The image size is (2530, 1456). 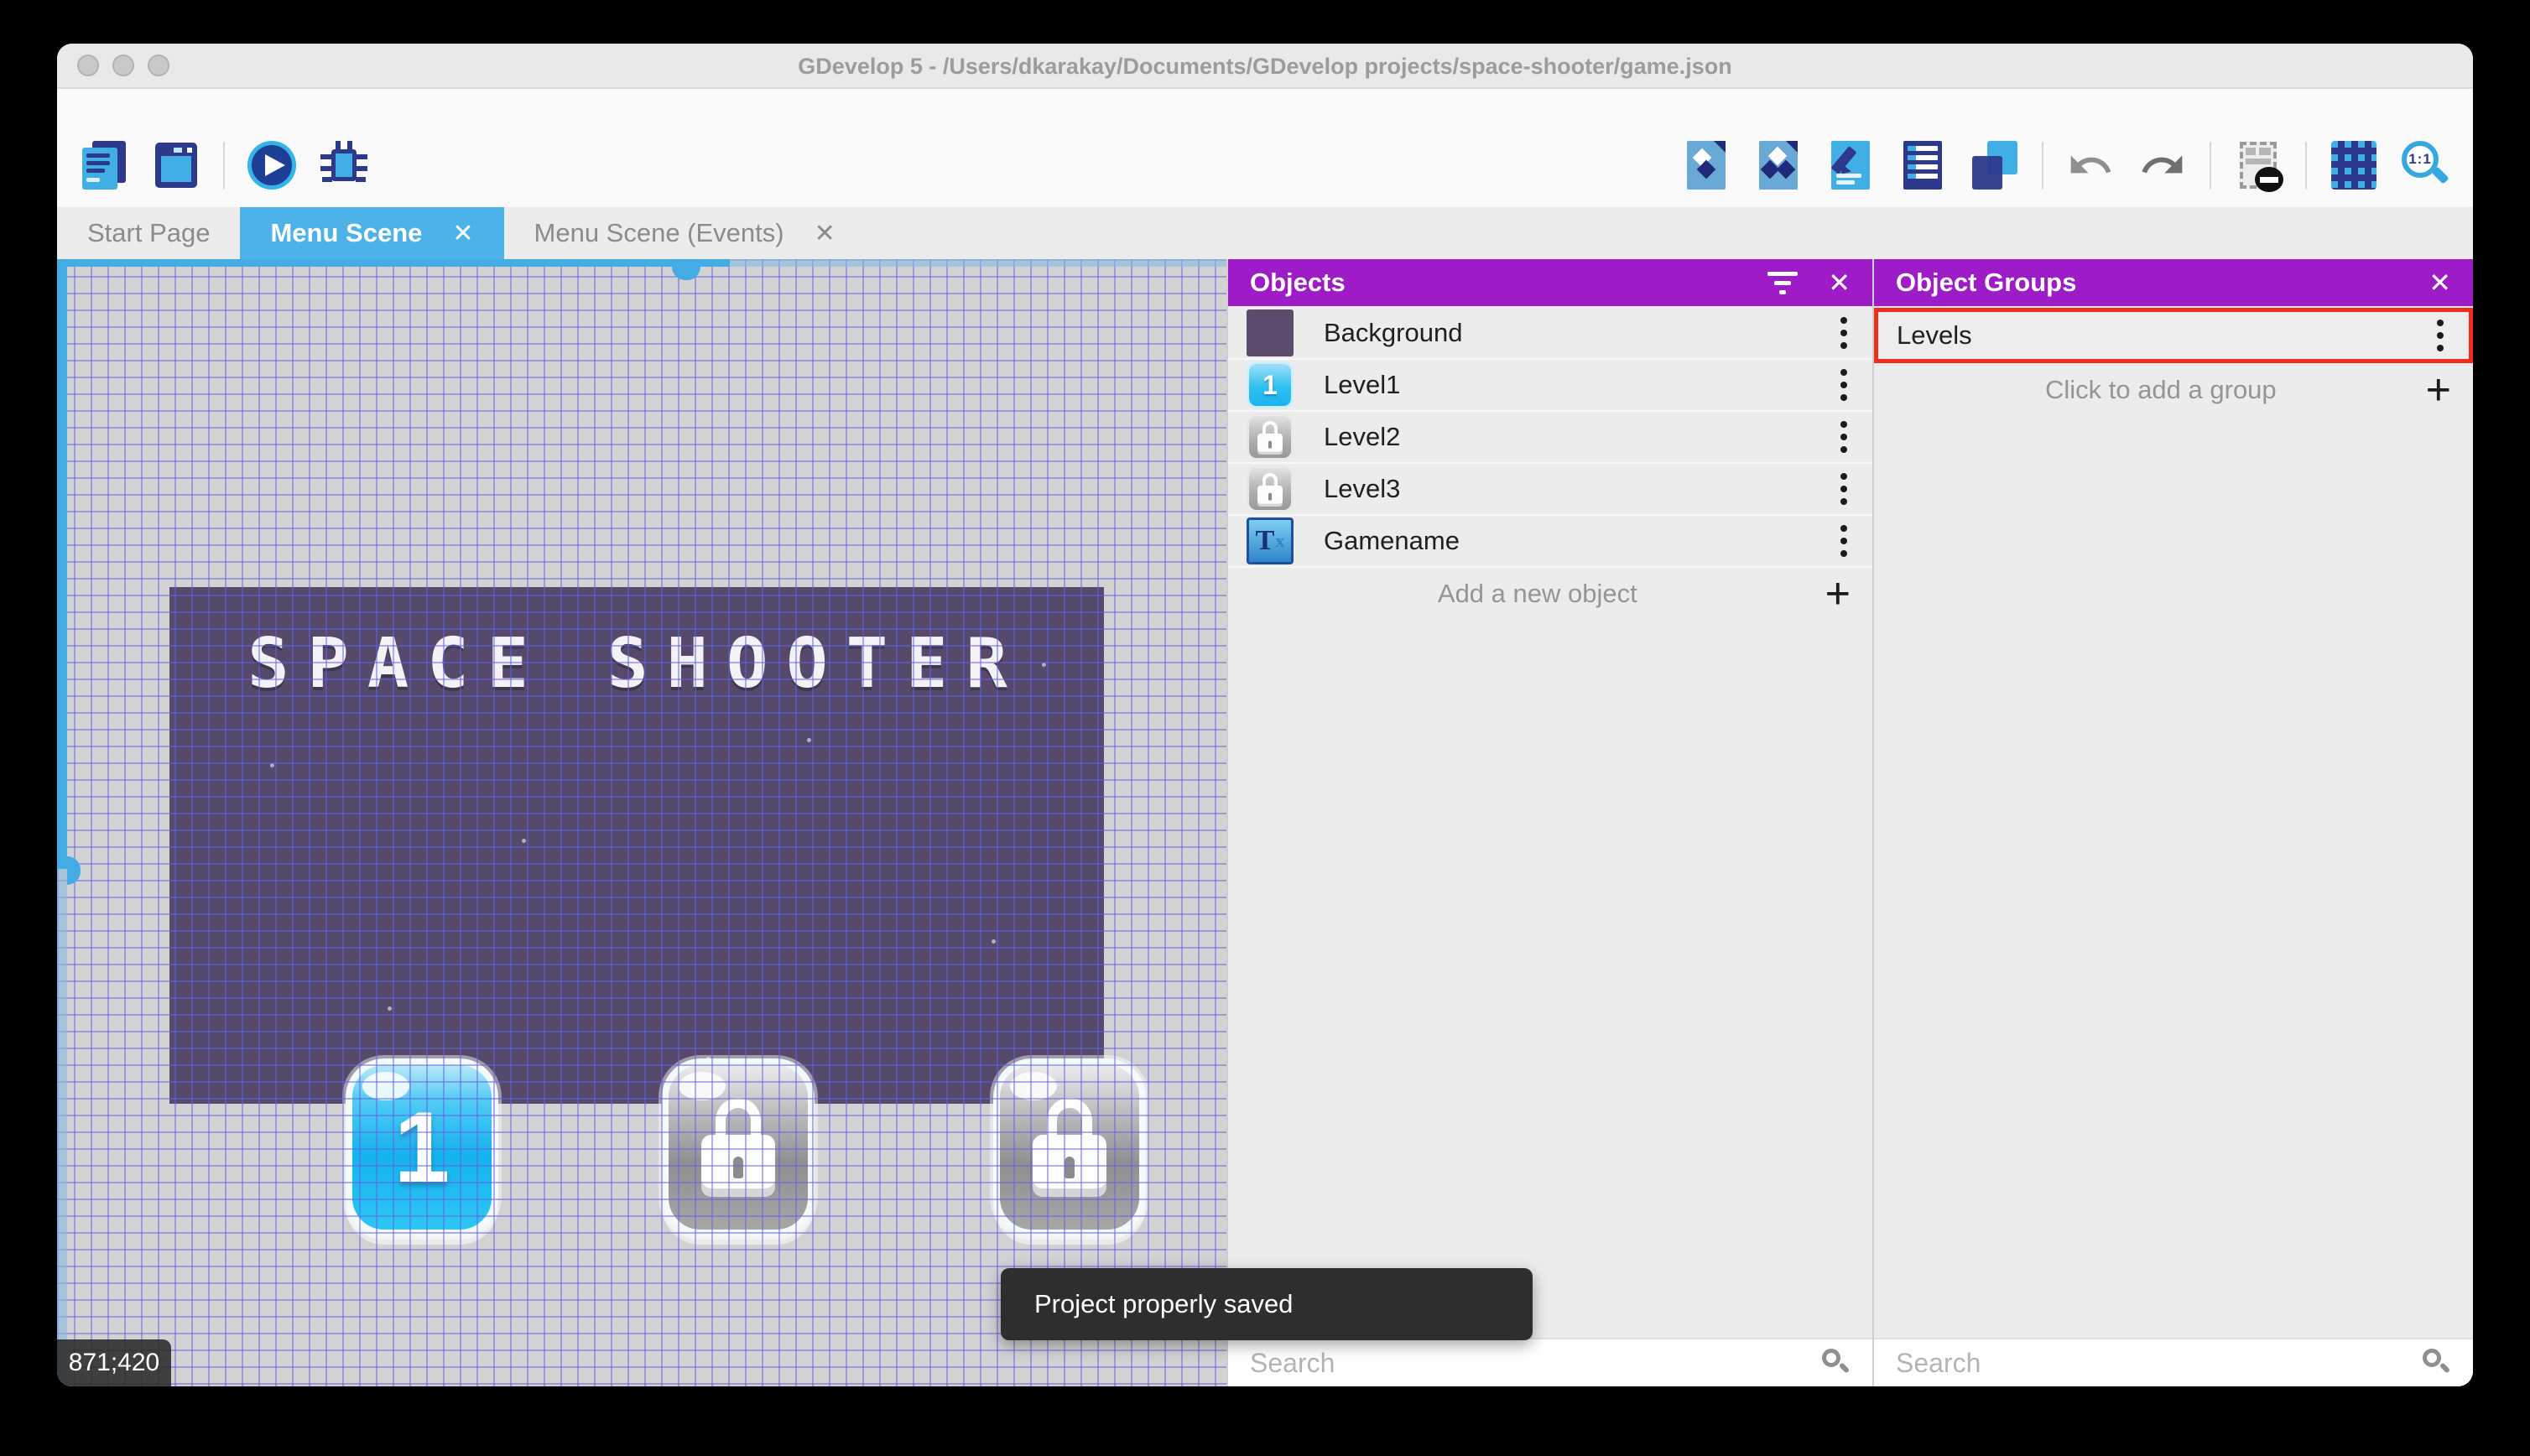 What do you see at coordinates (1783, 282) in the screenshot?
I see `filter-icon` at bounding box center [1783, 282].